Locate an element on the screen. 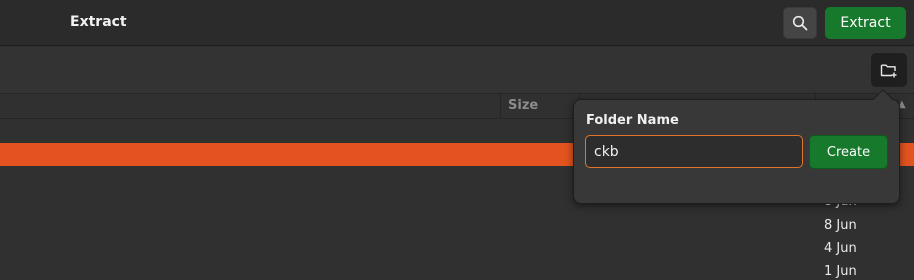 This screenshot has height=280, width=914. column-header-size: Size is located at coordinates (523, 105).